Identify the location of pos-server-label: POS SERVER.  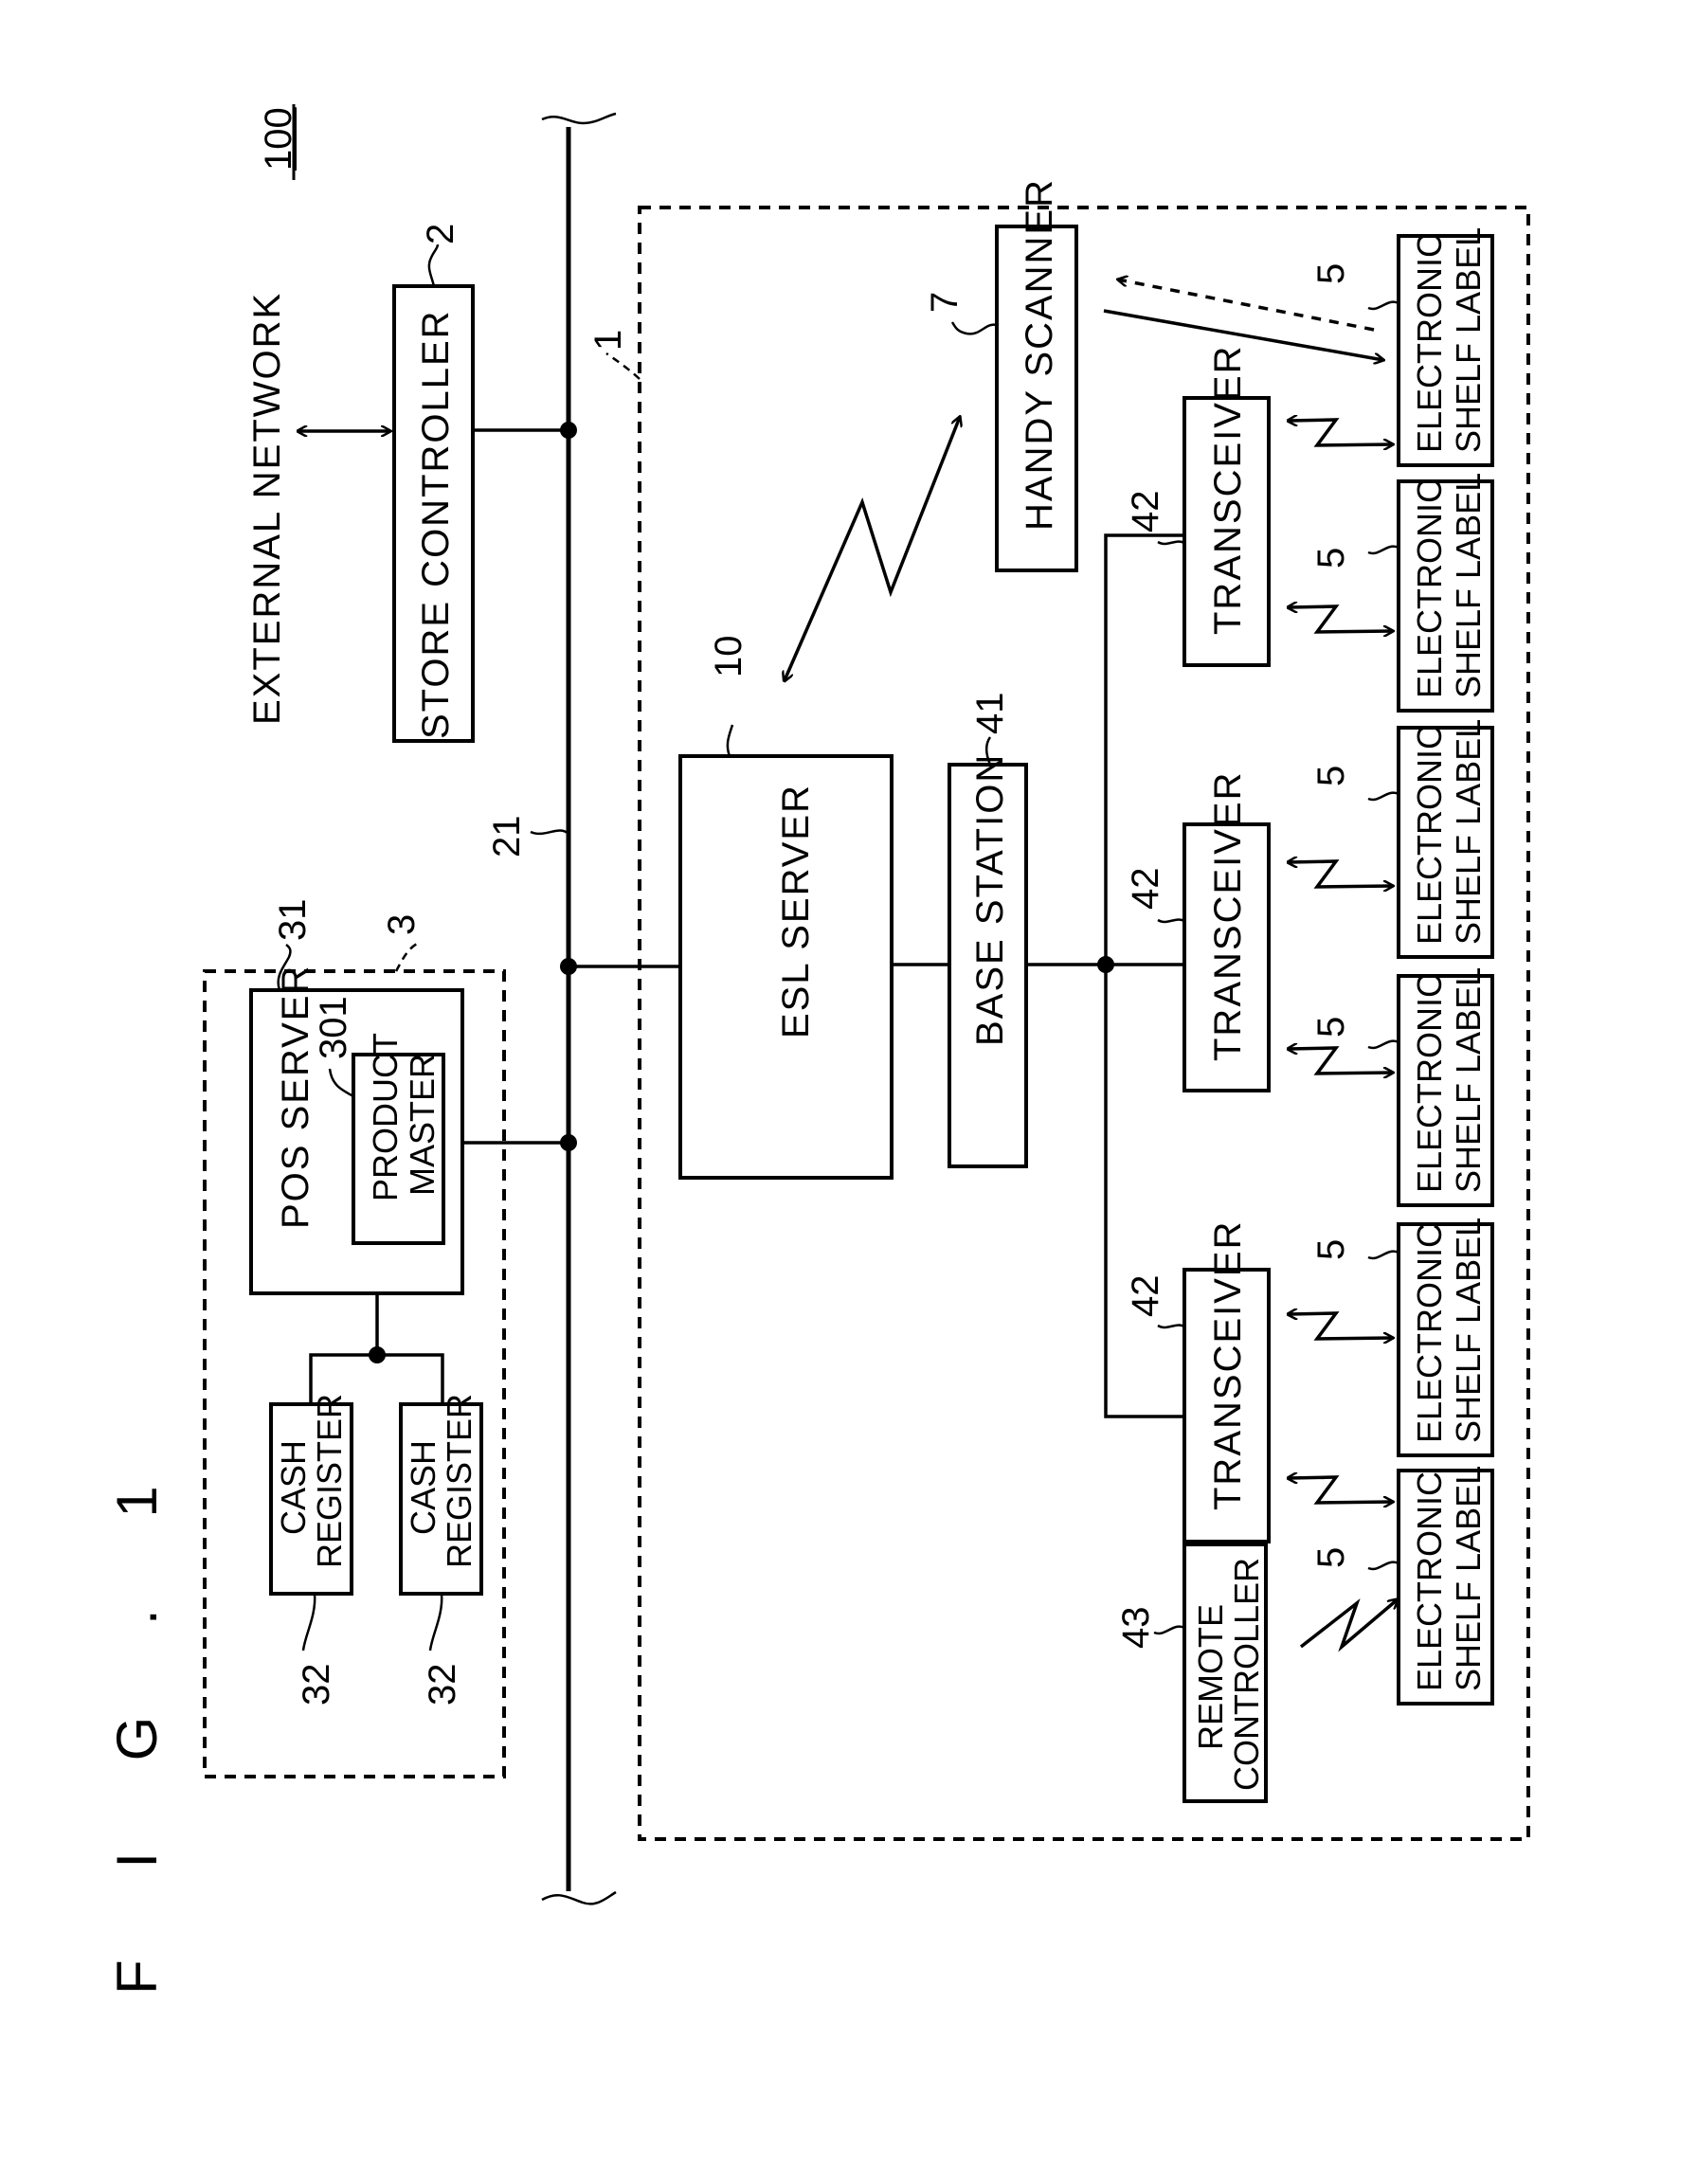
(295, 1097).